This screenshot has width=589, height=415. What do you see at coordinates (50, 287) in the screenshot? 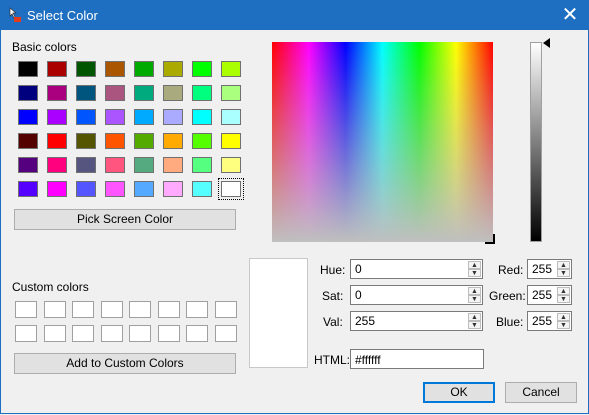
I see `custom-colors-label: Custom colors` at bounding box center [50, 287].